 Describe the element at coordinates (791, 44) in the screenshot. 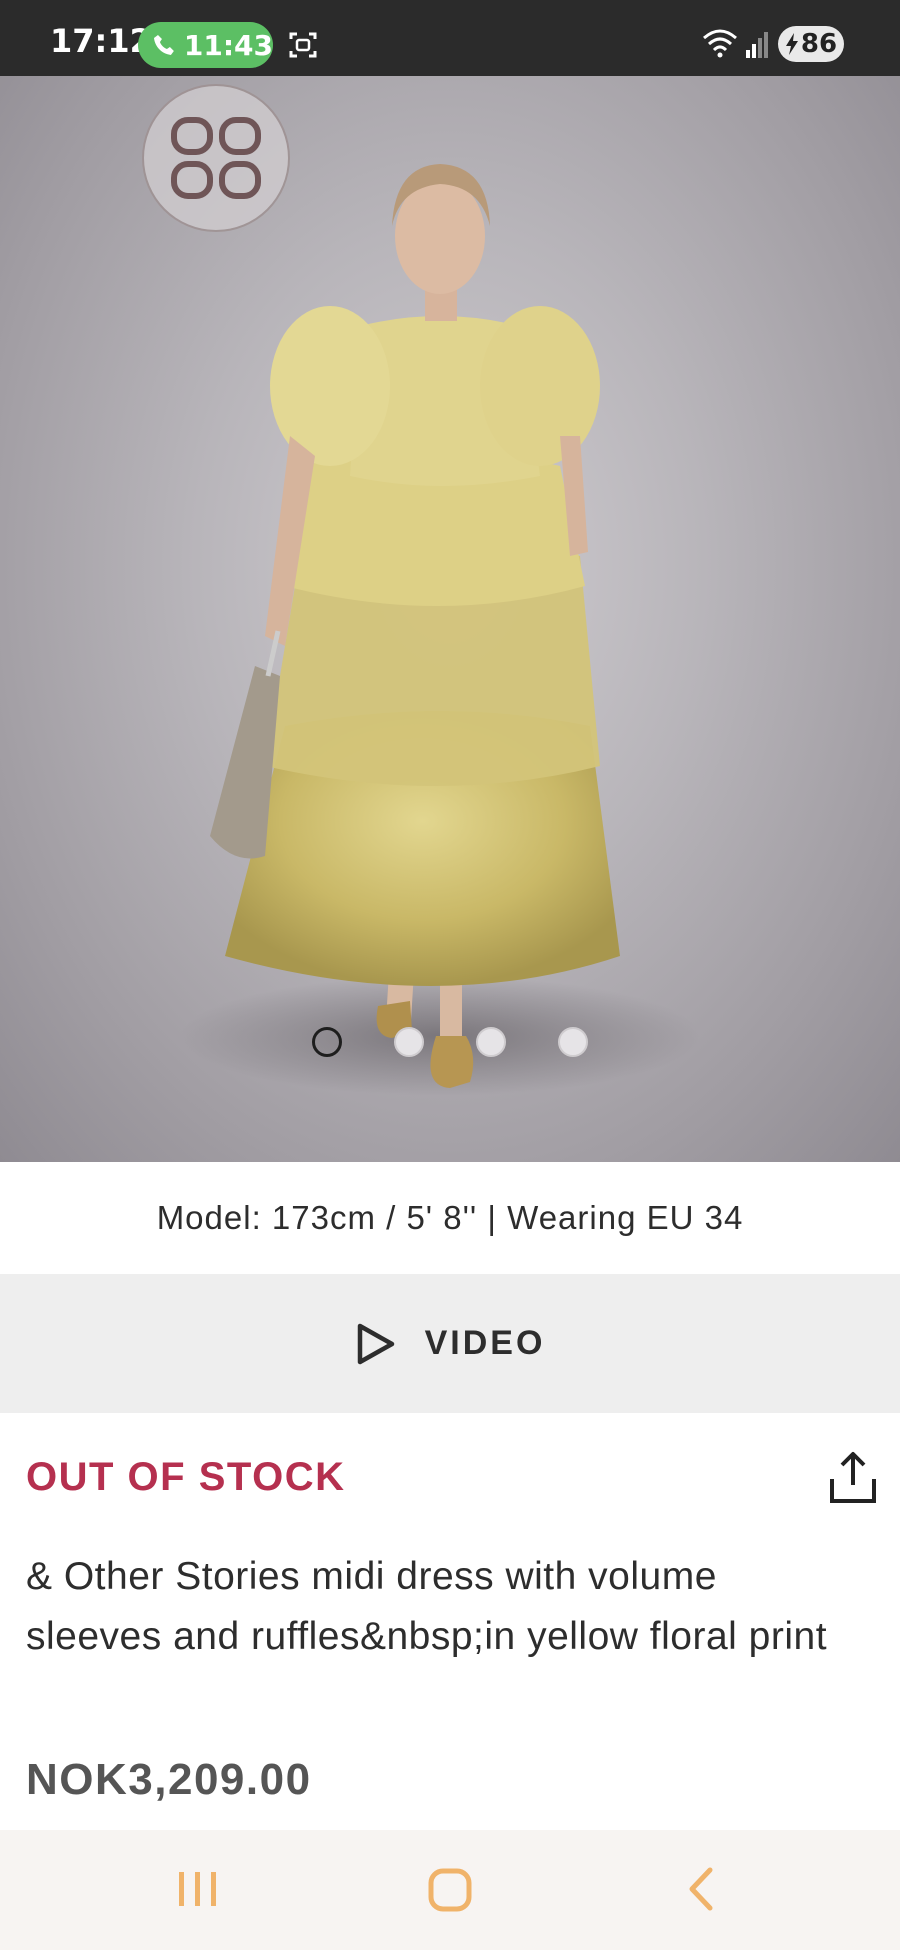

I see `charging-icon` at that location.